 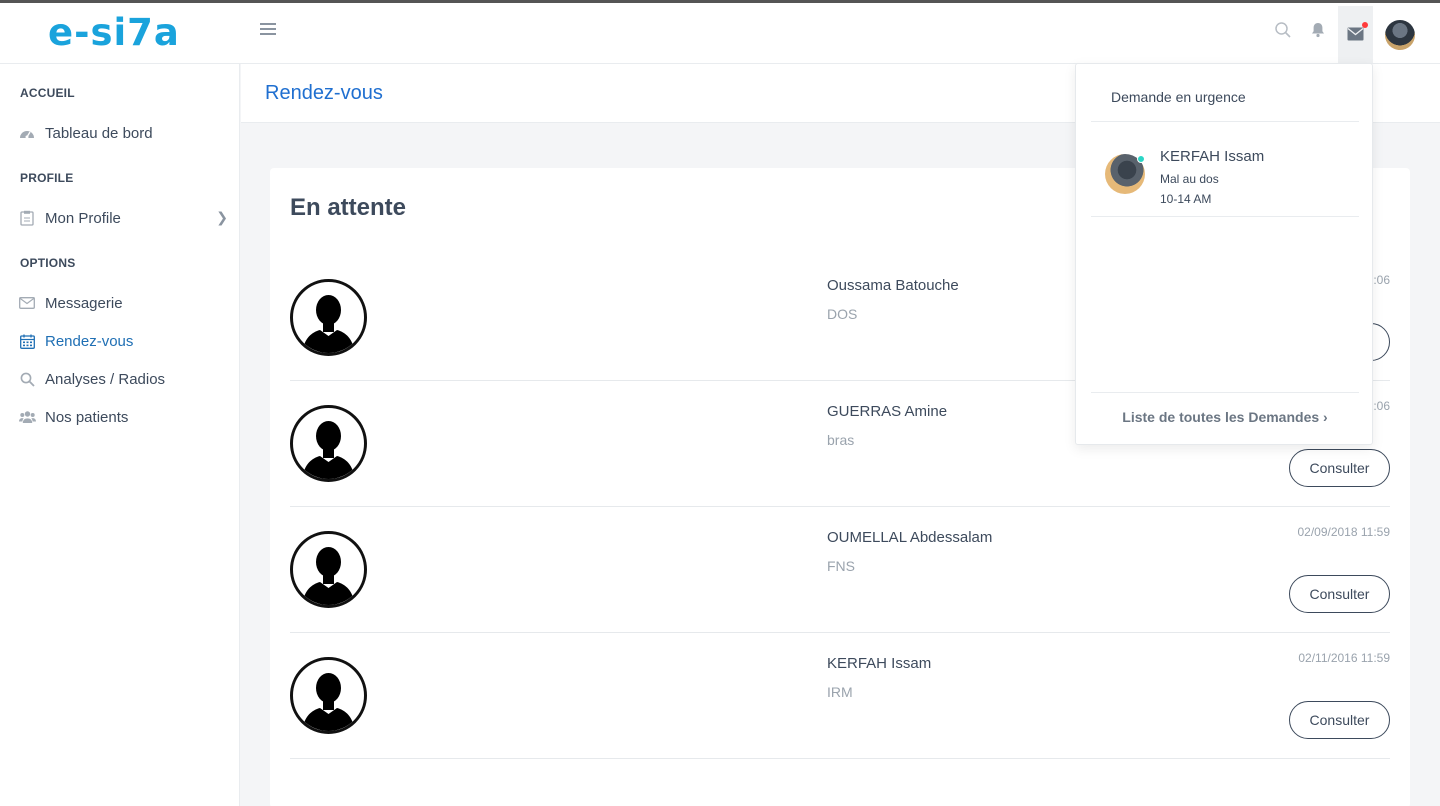 I want to click on menu-icon, so click(x=268, y=30).